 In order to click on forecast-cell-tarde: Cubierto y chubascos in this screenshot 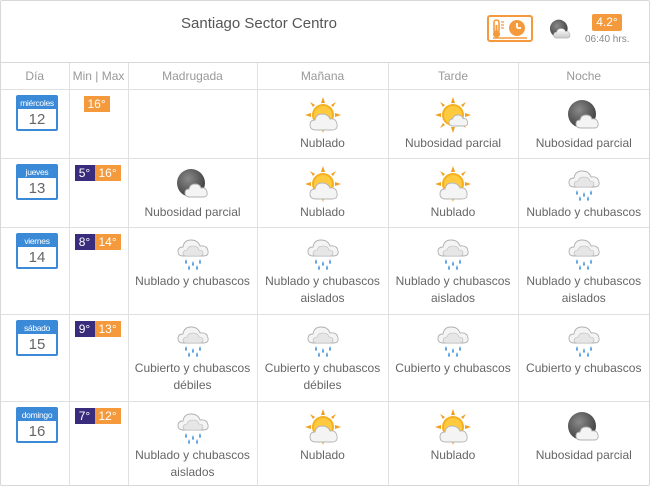, I will do `click(453, 358)`.